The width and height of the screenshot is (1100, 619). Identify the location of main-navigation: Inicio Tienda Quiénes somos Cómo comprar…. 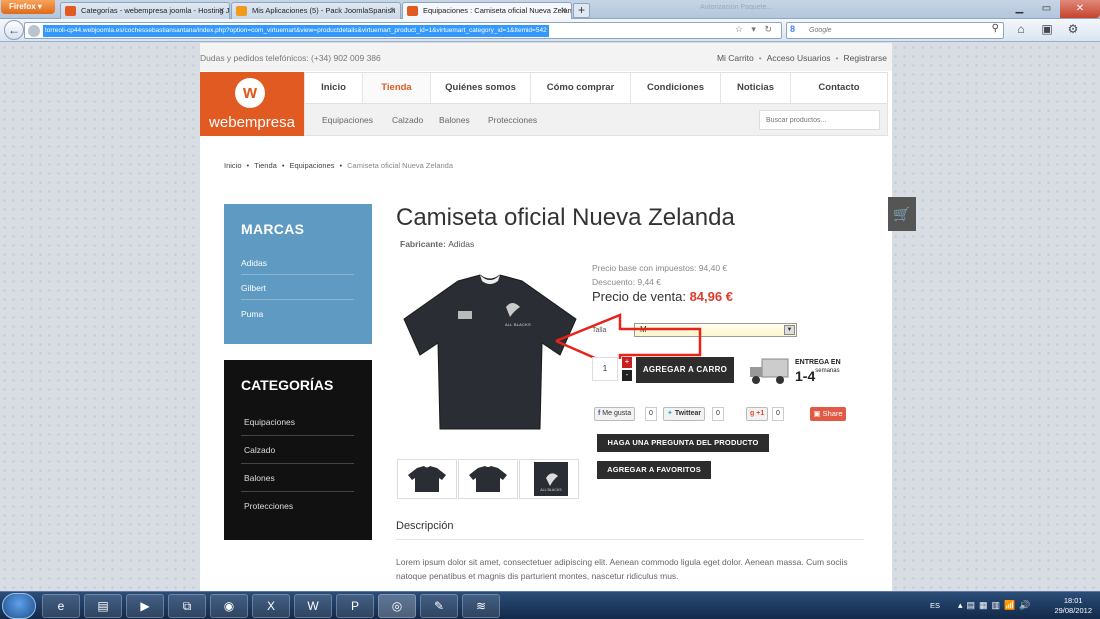
(596, 88).